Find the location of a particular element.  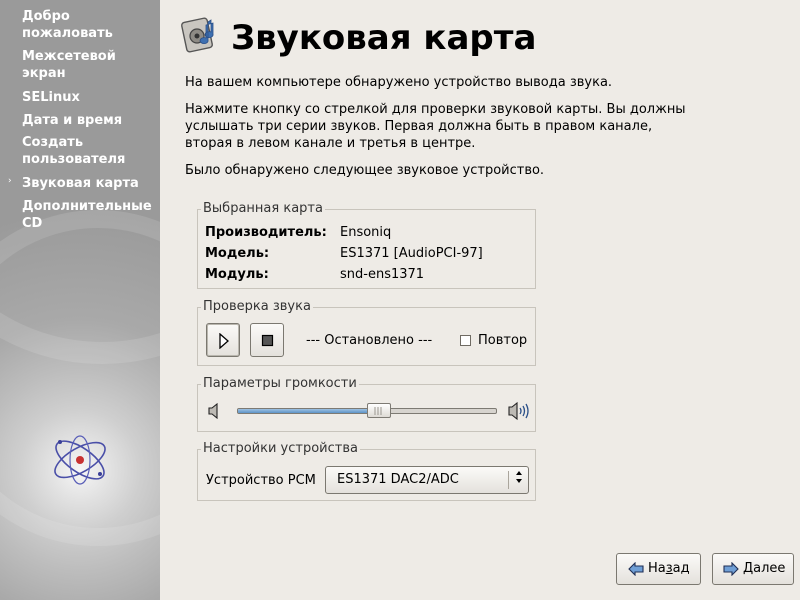

arrow-left-icon is located at coordinates (636, 569).